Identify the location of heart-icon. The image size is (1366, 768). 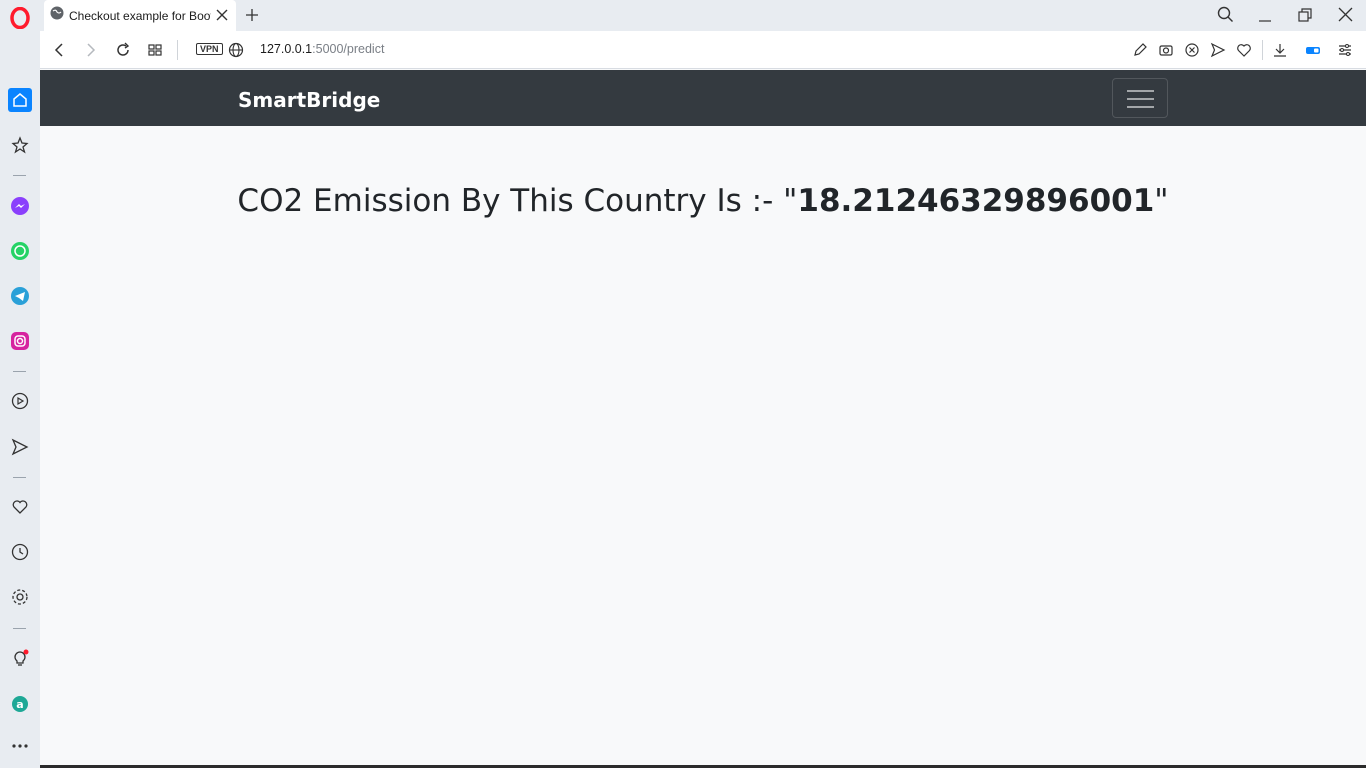
(20, 507).